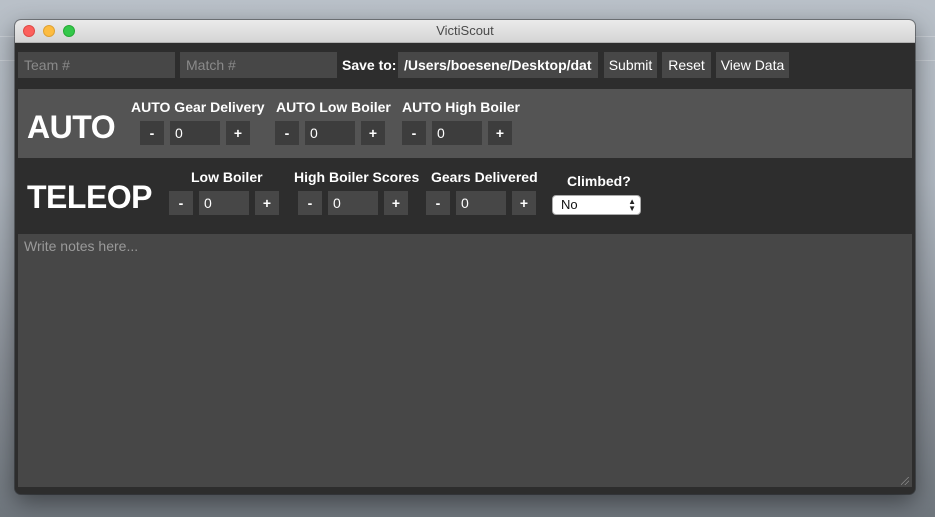  What do you see at coordinates (438, 203) in the screenshot?
I see `gears-delivered-decrement-button: -` at bounding box center [438, 203].